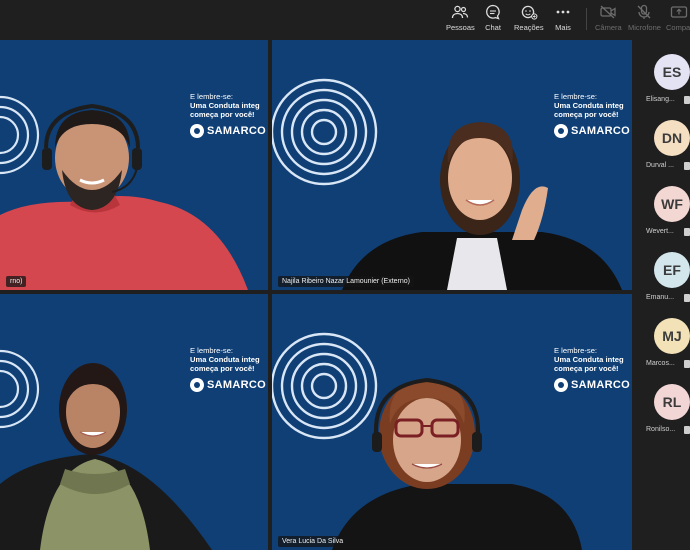 The image size is (690, 550). I want to click on share-button: Compar, so click(678, 20).